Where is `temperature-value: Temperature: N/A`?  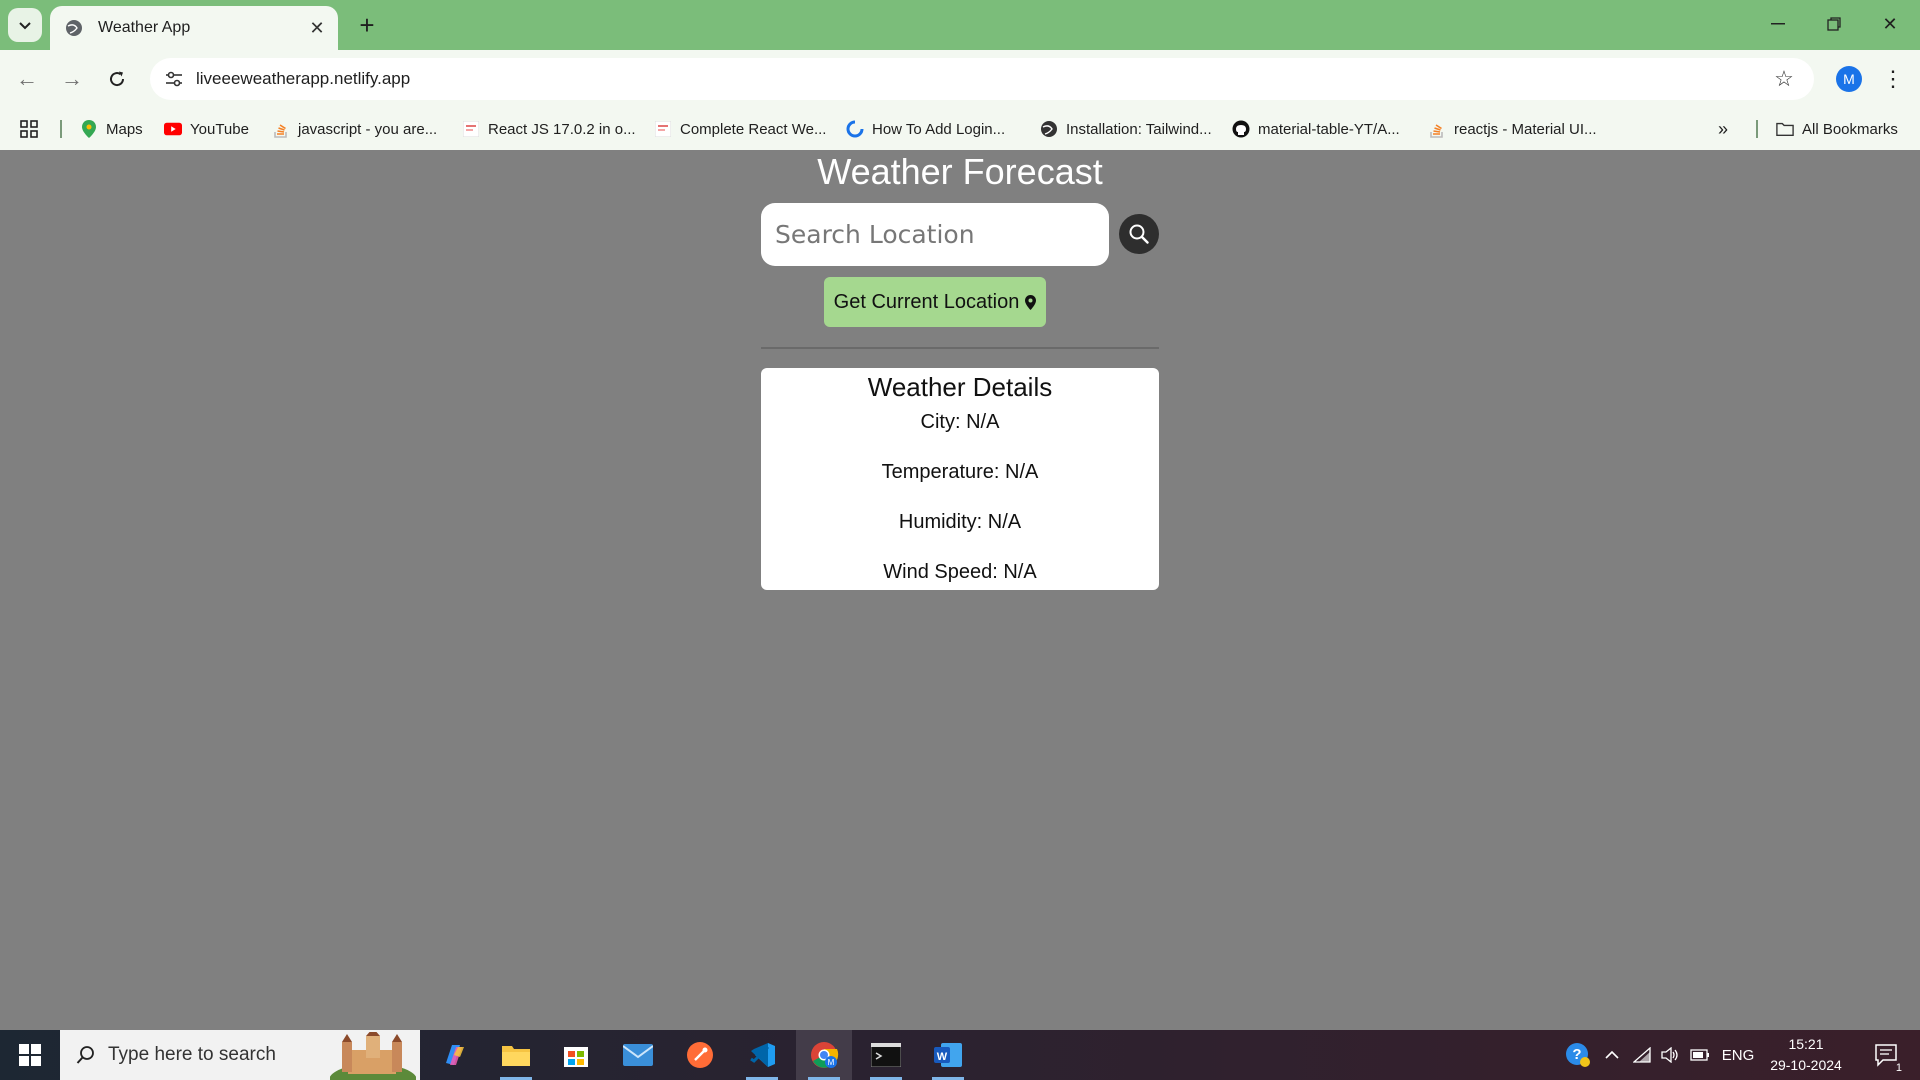
temperature-value: Temperature: N/A is located at coordinates (960, 472).